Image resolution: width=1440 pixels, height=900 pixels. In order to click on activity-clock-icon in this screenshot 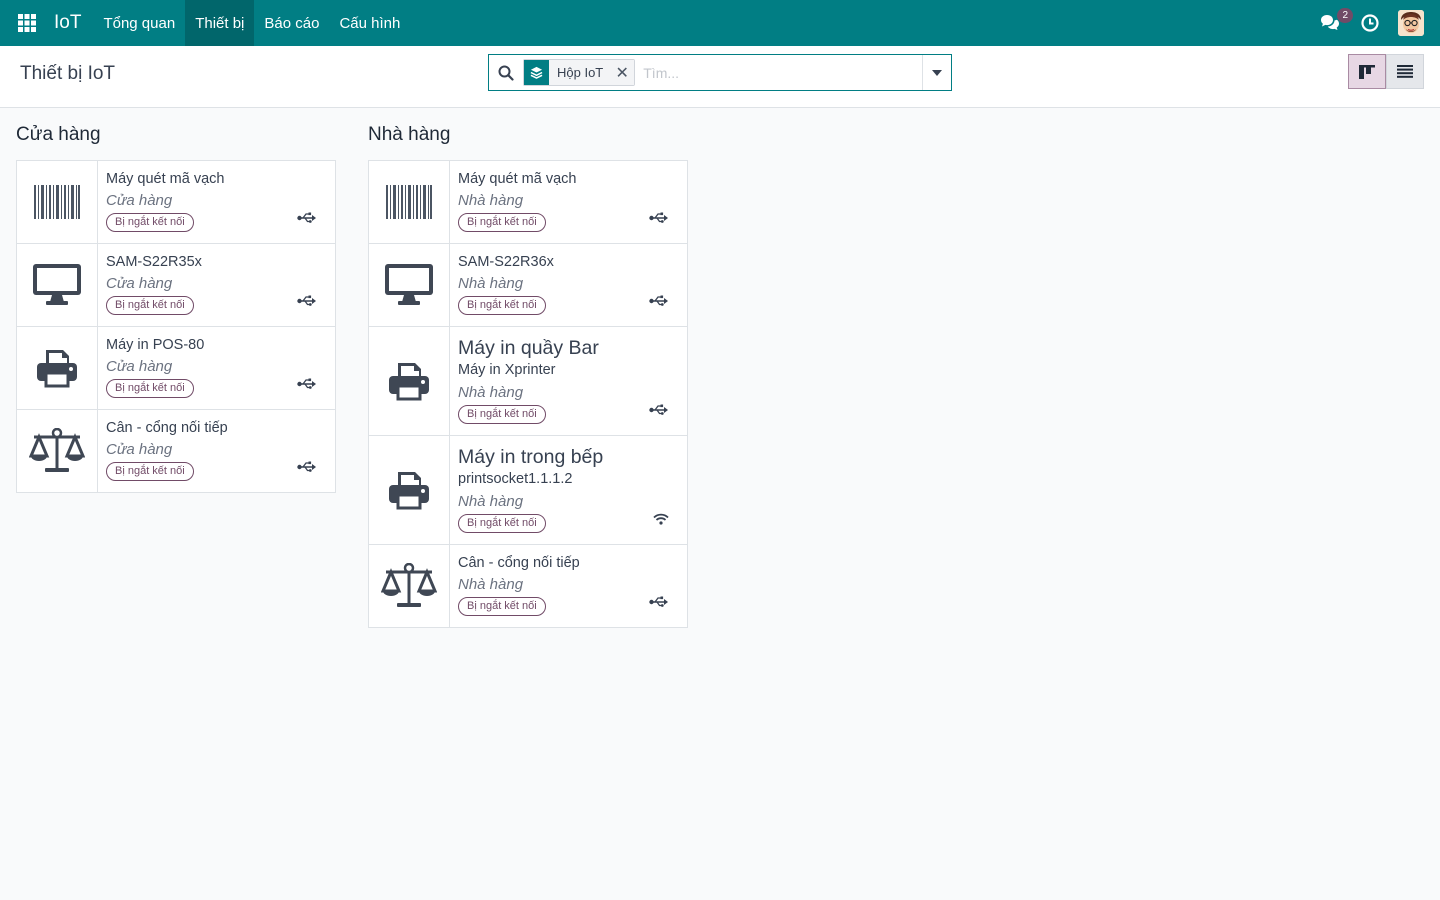, I will do `click(1370, 23)`.